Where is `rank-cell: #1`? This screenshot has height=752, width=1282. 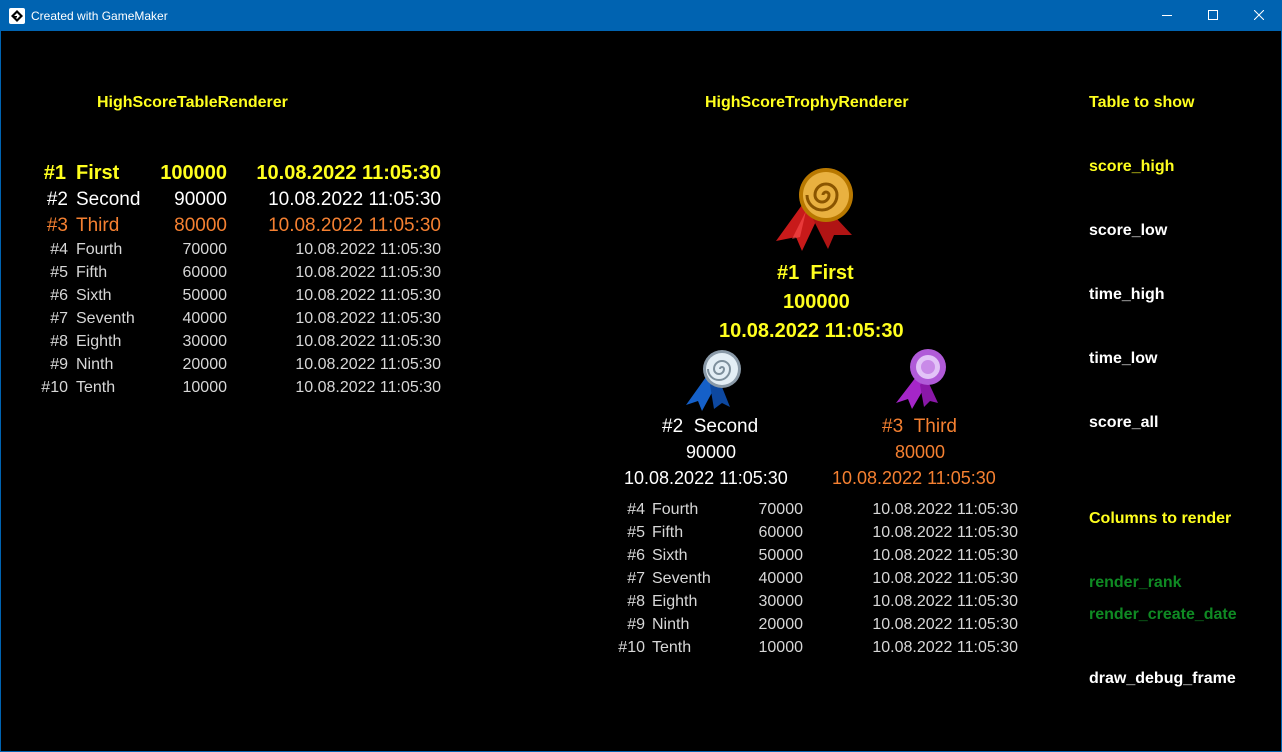
rank-cell: #1 is located at coordinates (54, 173).